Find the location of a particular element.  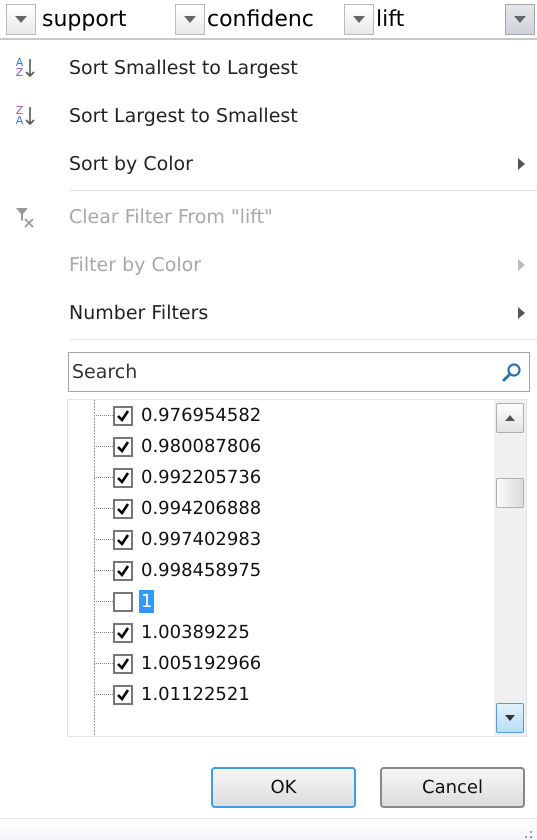

dialog-button: Cancel is located at coordinates (452, 787).